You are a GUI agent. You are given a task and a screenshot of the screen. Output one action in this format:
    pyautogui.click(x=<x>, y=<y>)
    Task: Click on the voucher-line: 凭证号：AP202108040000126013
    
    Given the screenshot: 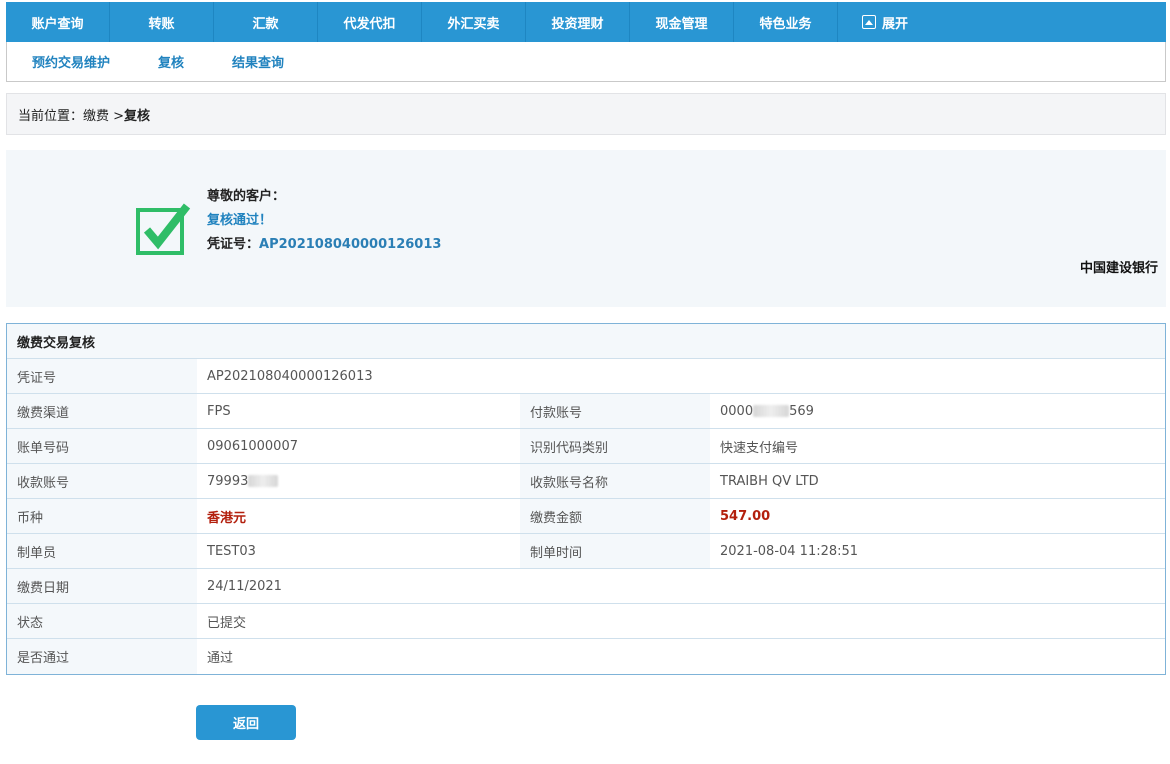 What is the action you would take?
    pyautogui.click(x=324, y=242)
    